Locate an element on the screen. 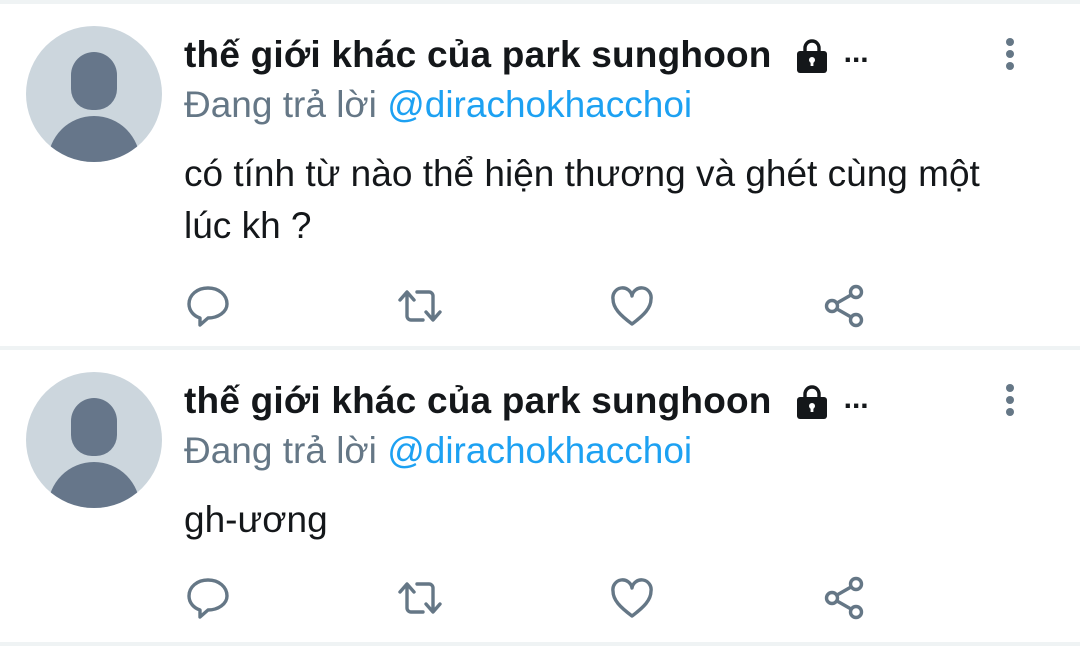 Image resolution: width=1080 pixels, height=646 pixels. tweet-text: gh-ương is located at coordinates (256, 519).